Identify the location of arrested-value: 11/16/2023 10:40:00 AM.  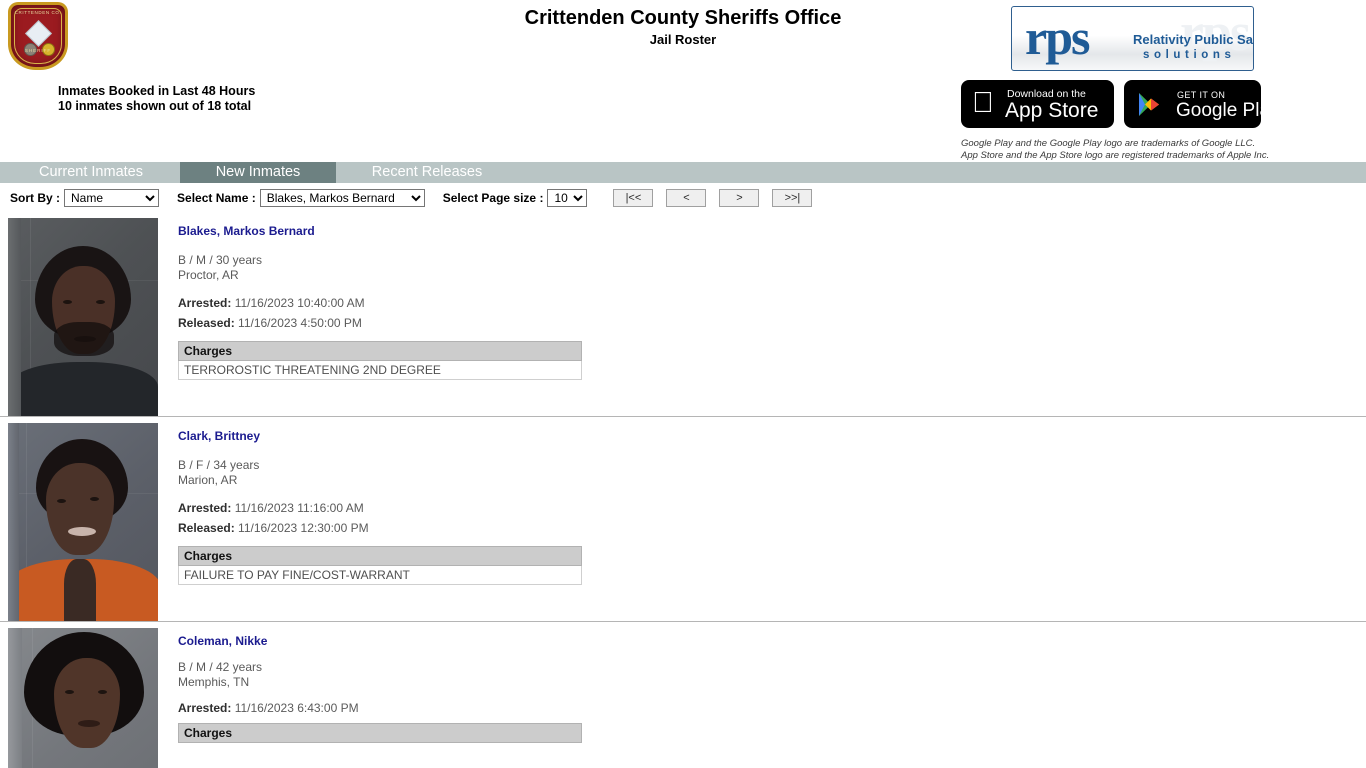
(299, 303).